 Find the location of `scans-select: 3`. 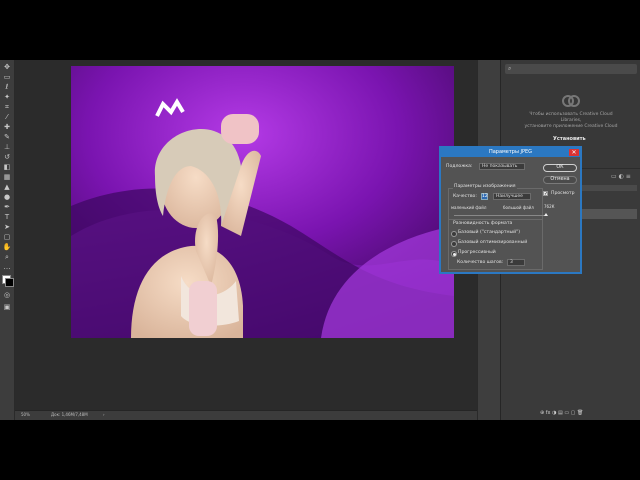

scans-select: 3 is located at coordinates (516, 262).